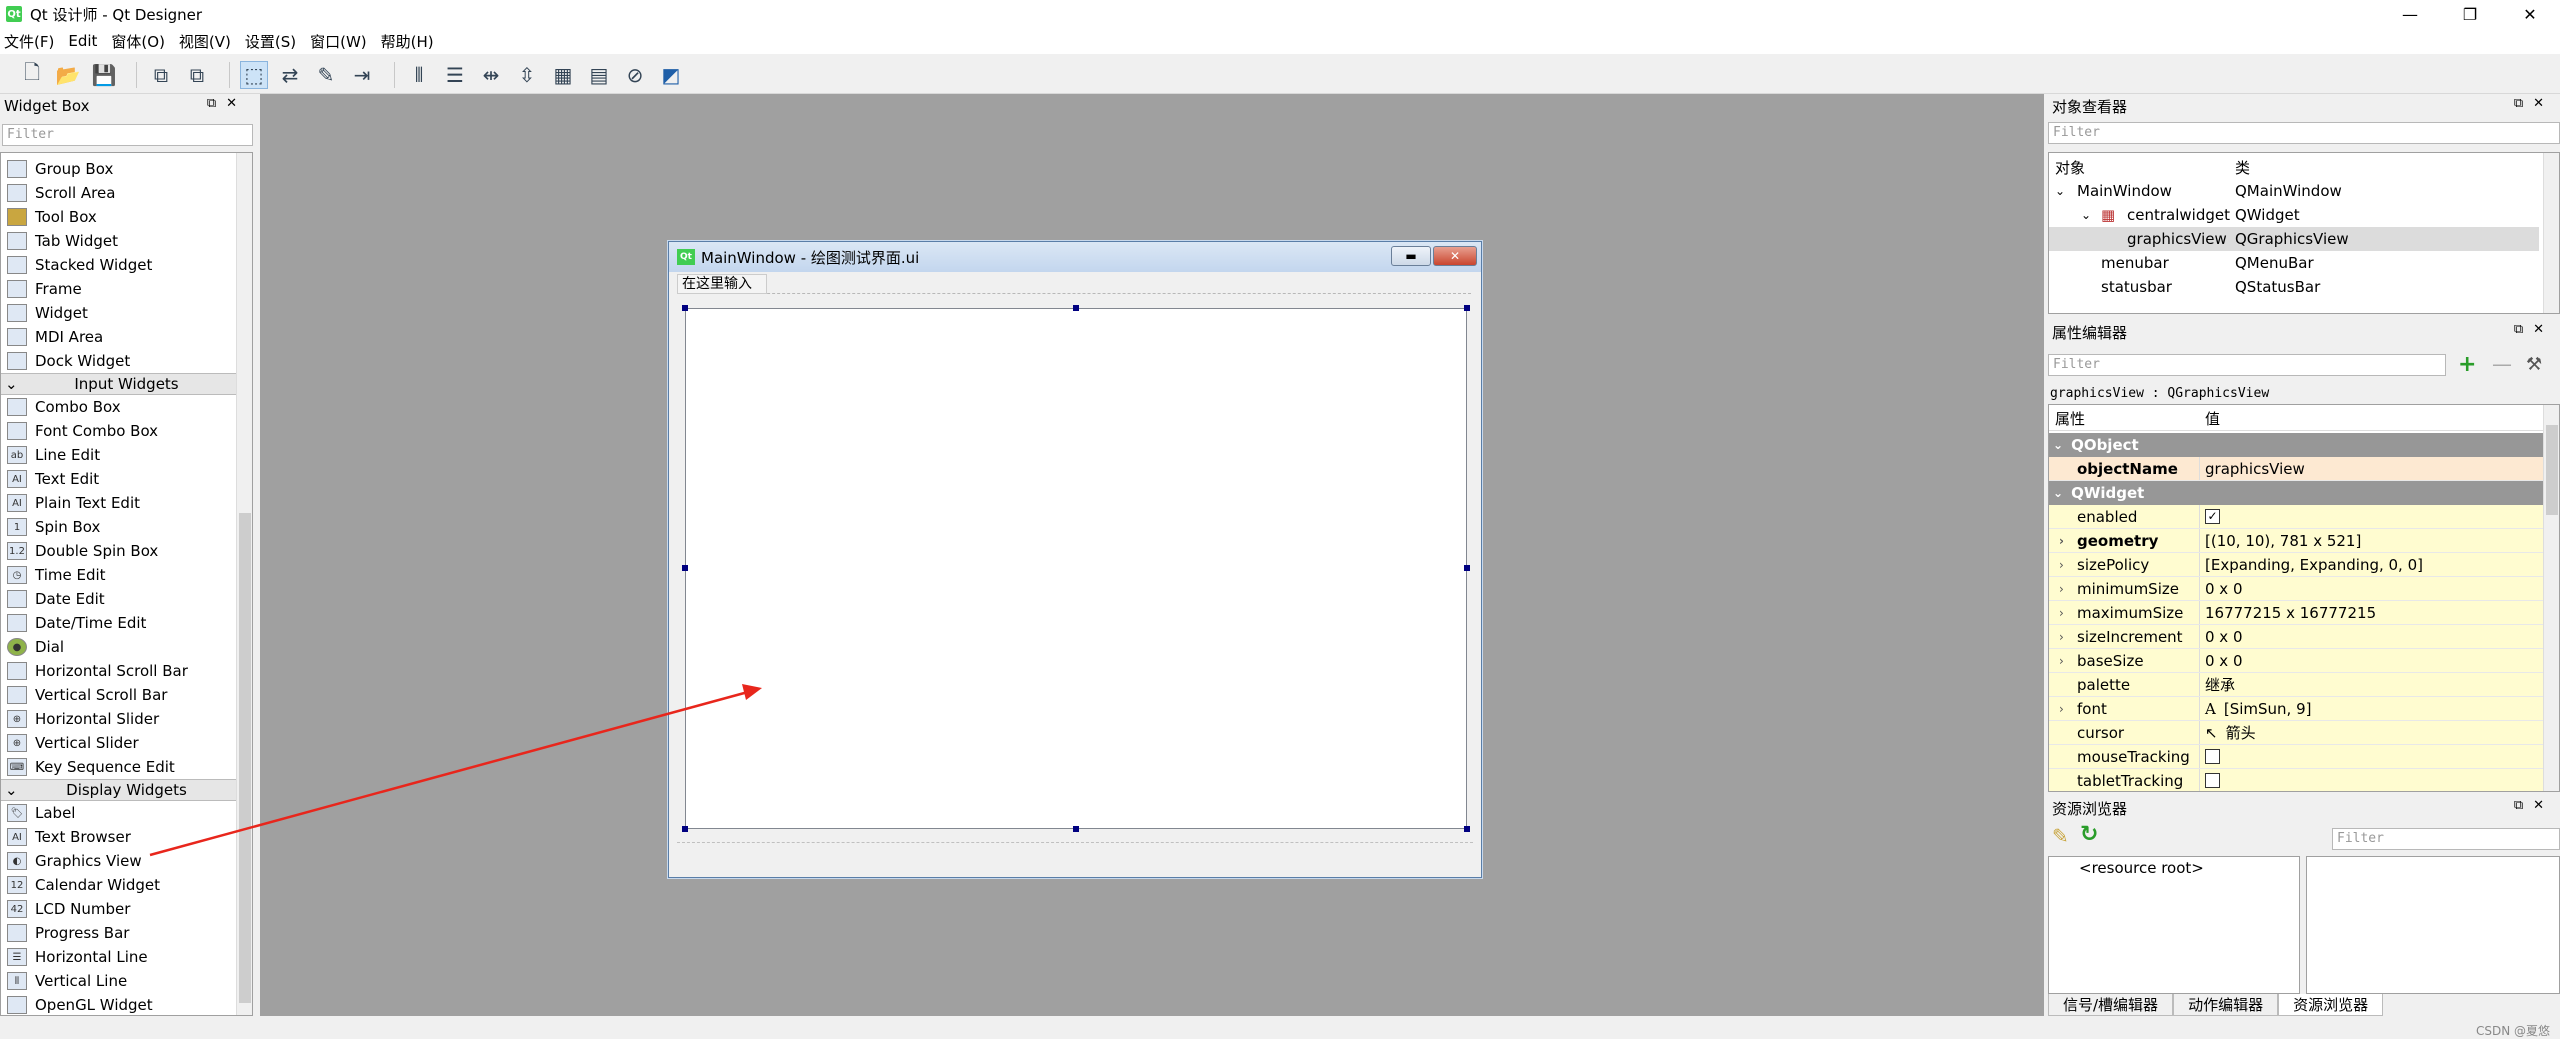 The height and width of the screenshot is (1039, 2560). Describe the element at coordinates (2534, 364) in the screenshot. I see `configure-wrench-icon: ⚒` at that location.